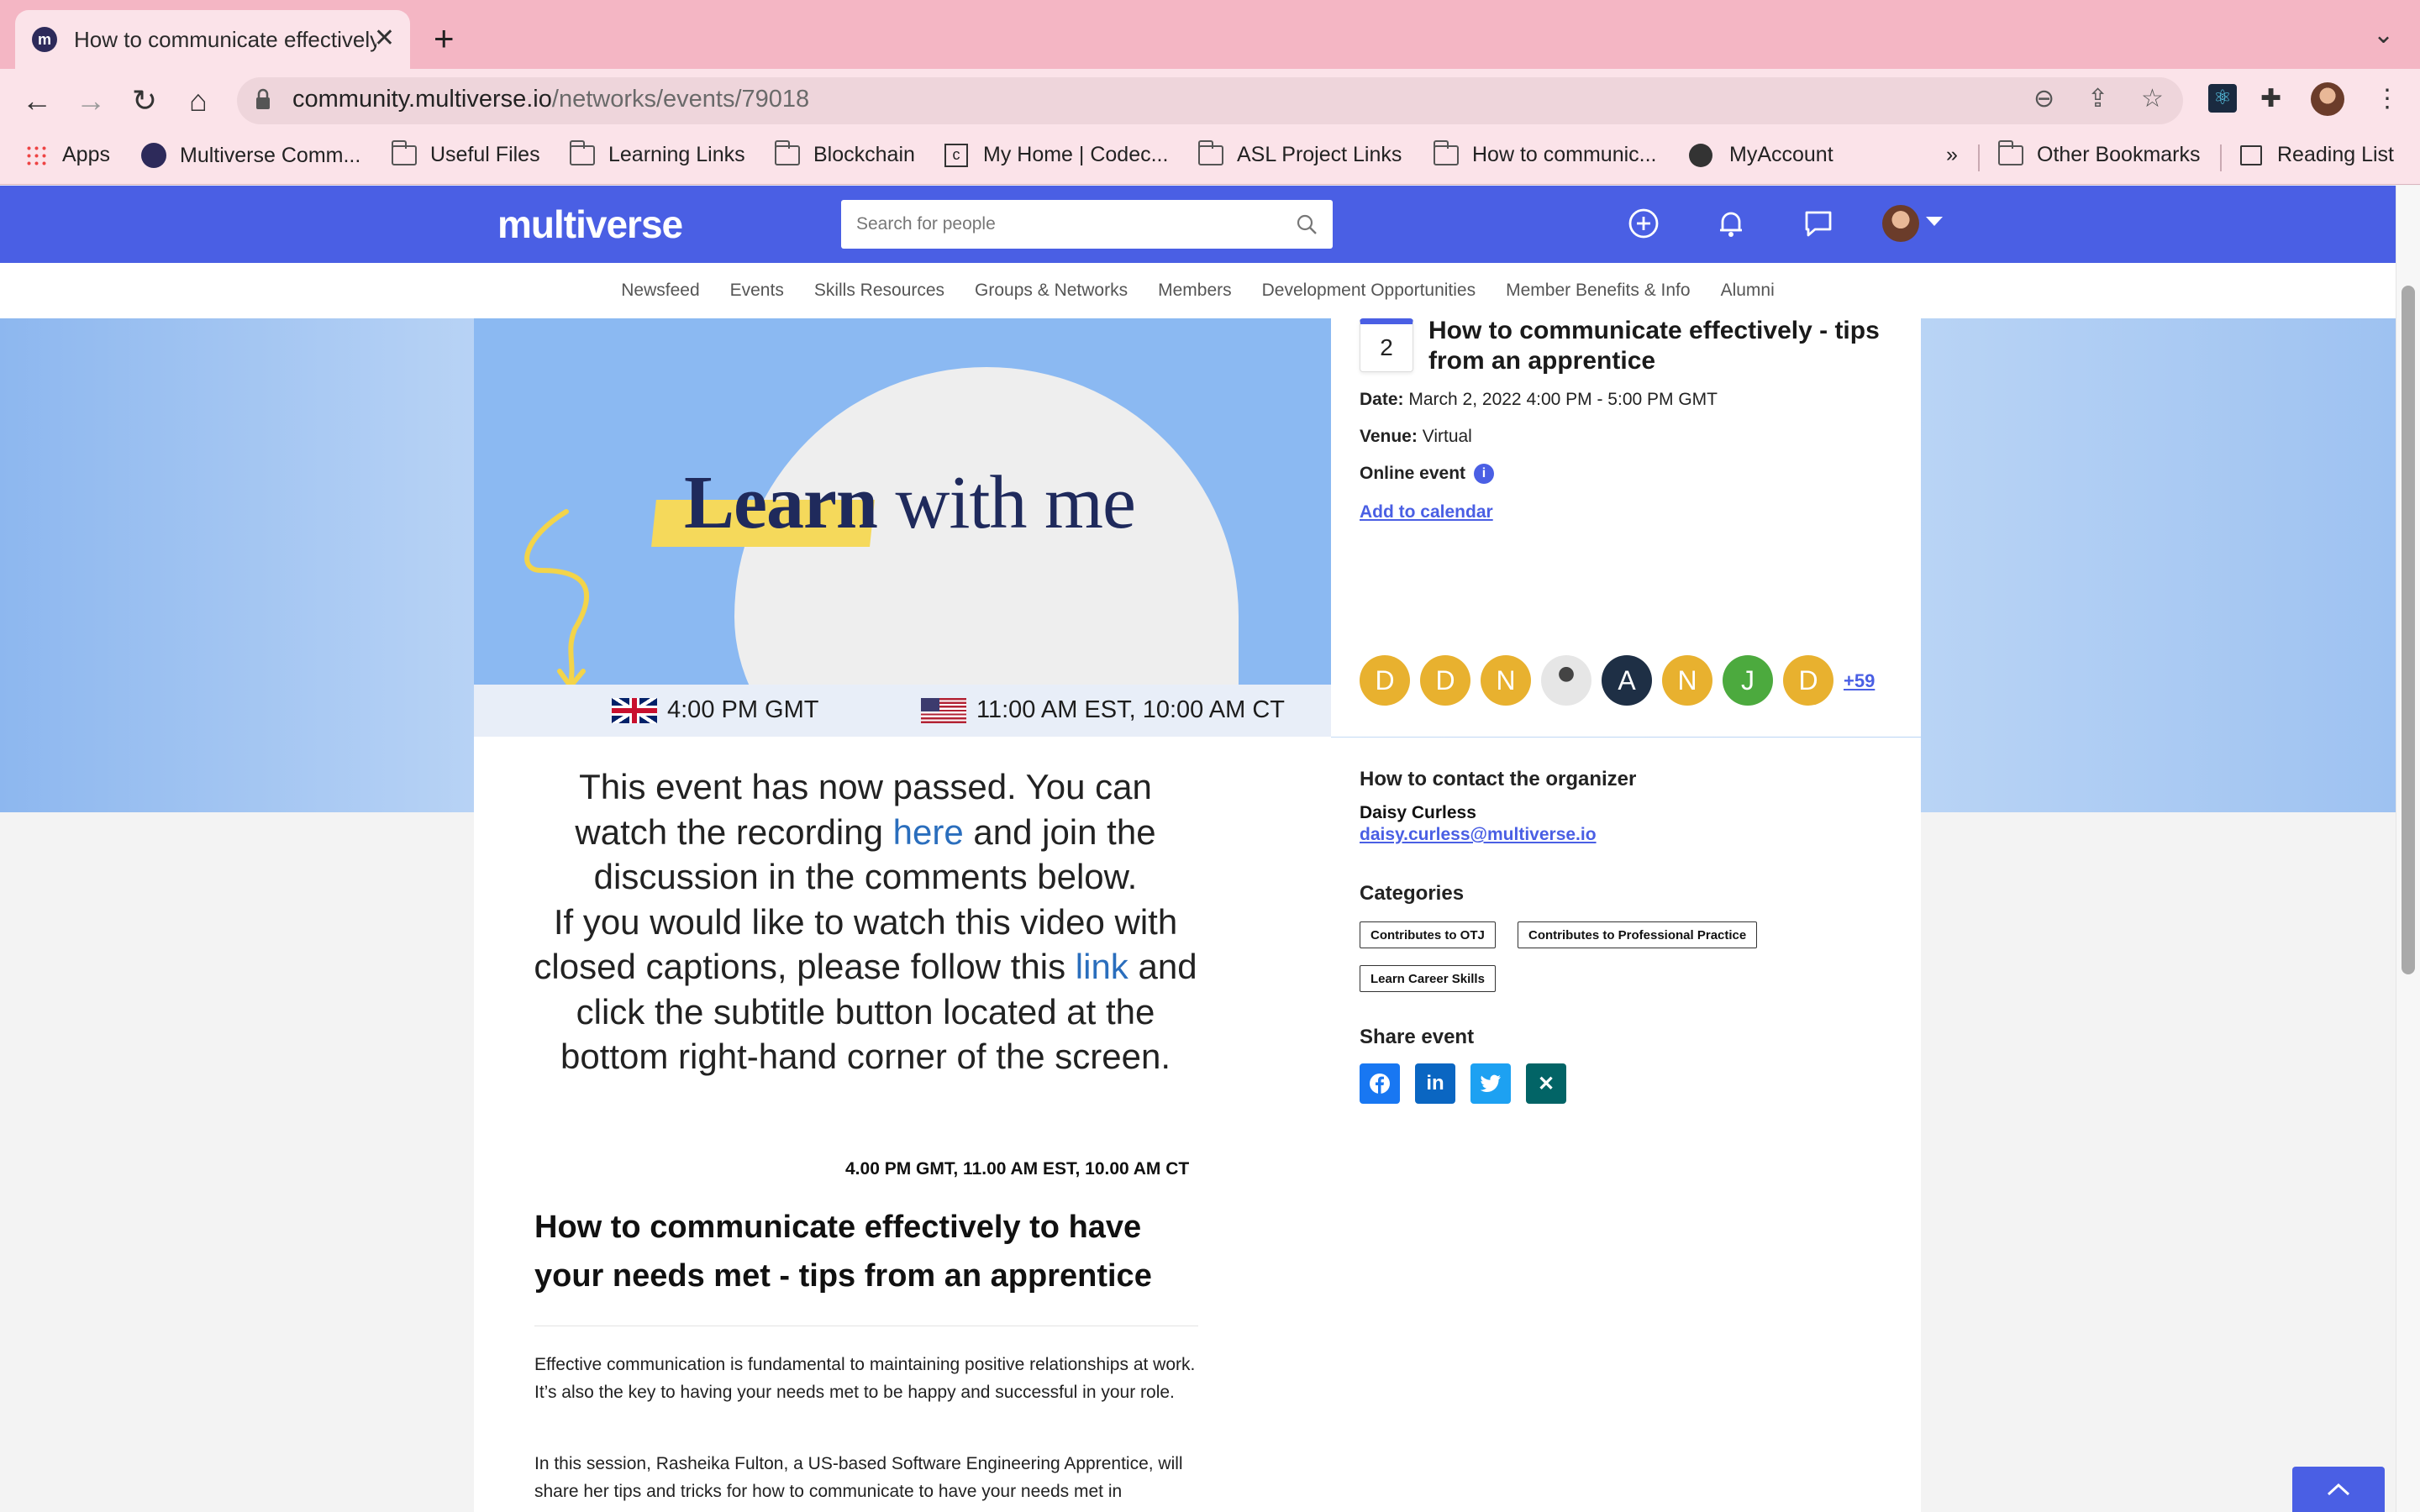  I want to click on extensions-icon: ✚, so click(2270, 98).